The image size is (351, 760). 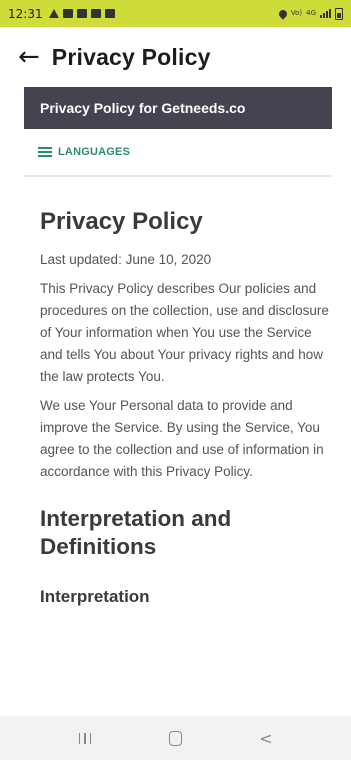 I want to click on network-type: 4G, so click(x=311, y=13).